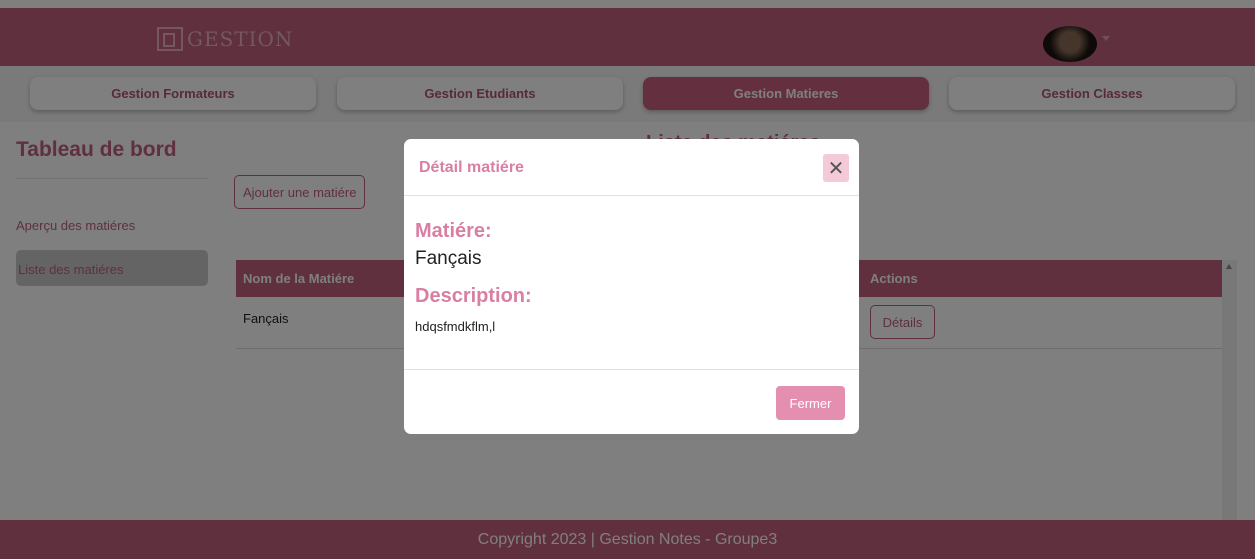 This screenshot has height=559, width=1255. Describe the element at coordinates (473, 296) in the screenshot. I see `description-label: Description:` at that location.